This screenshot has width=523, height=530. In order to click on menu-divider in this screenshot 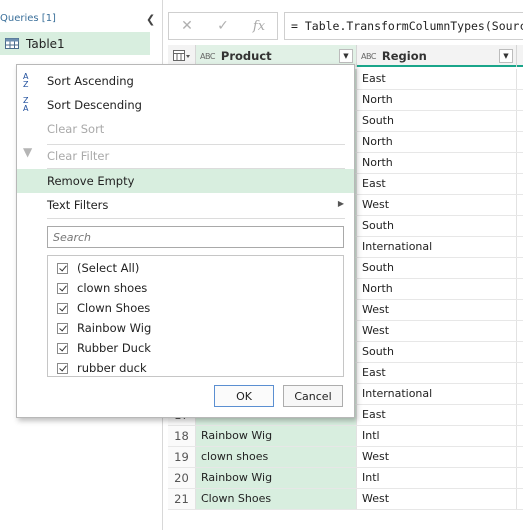, I will do `click(196, 218)`.